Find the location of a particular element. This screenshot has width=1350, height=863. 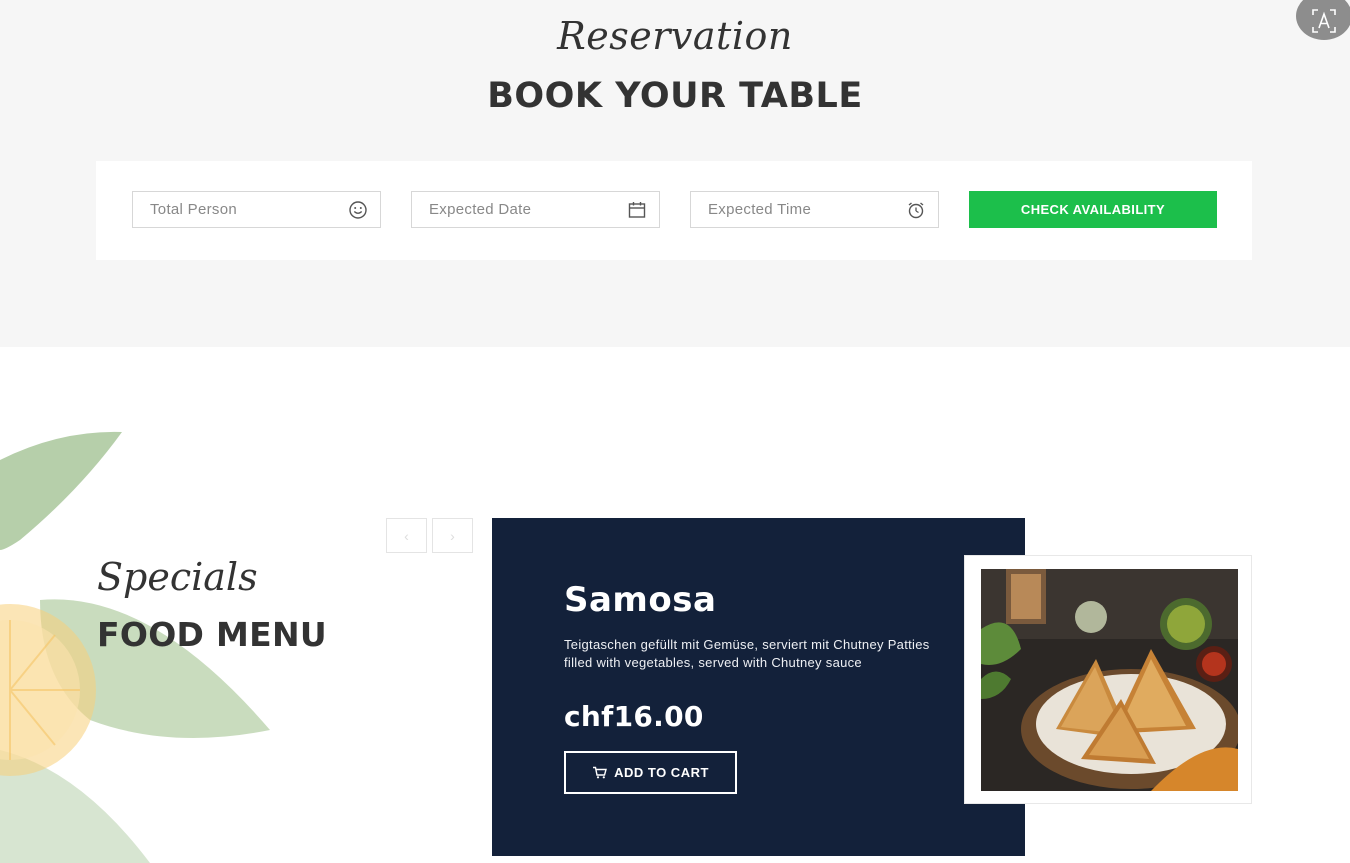

calendar-icon is located at coordinates (637, 210).